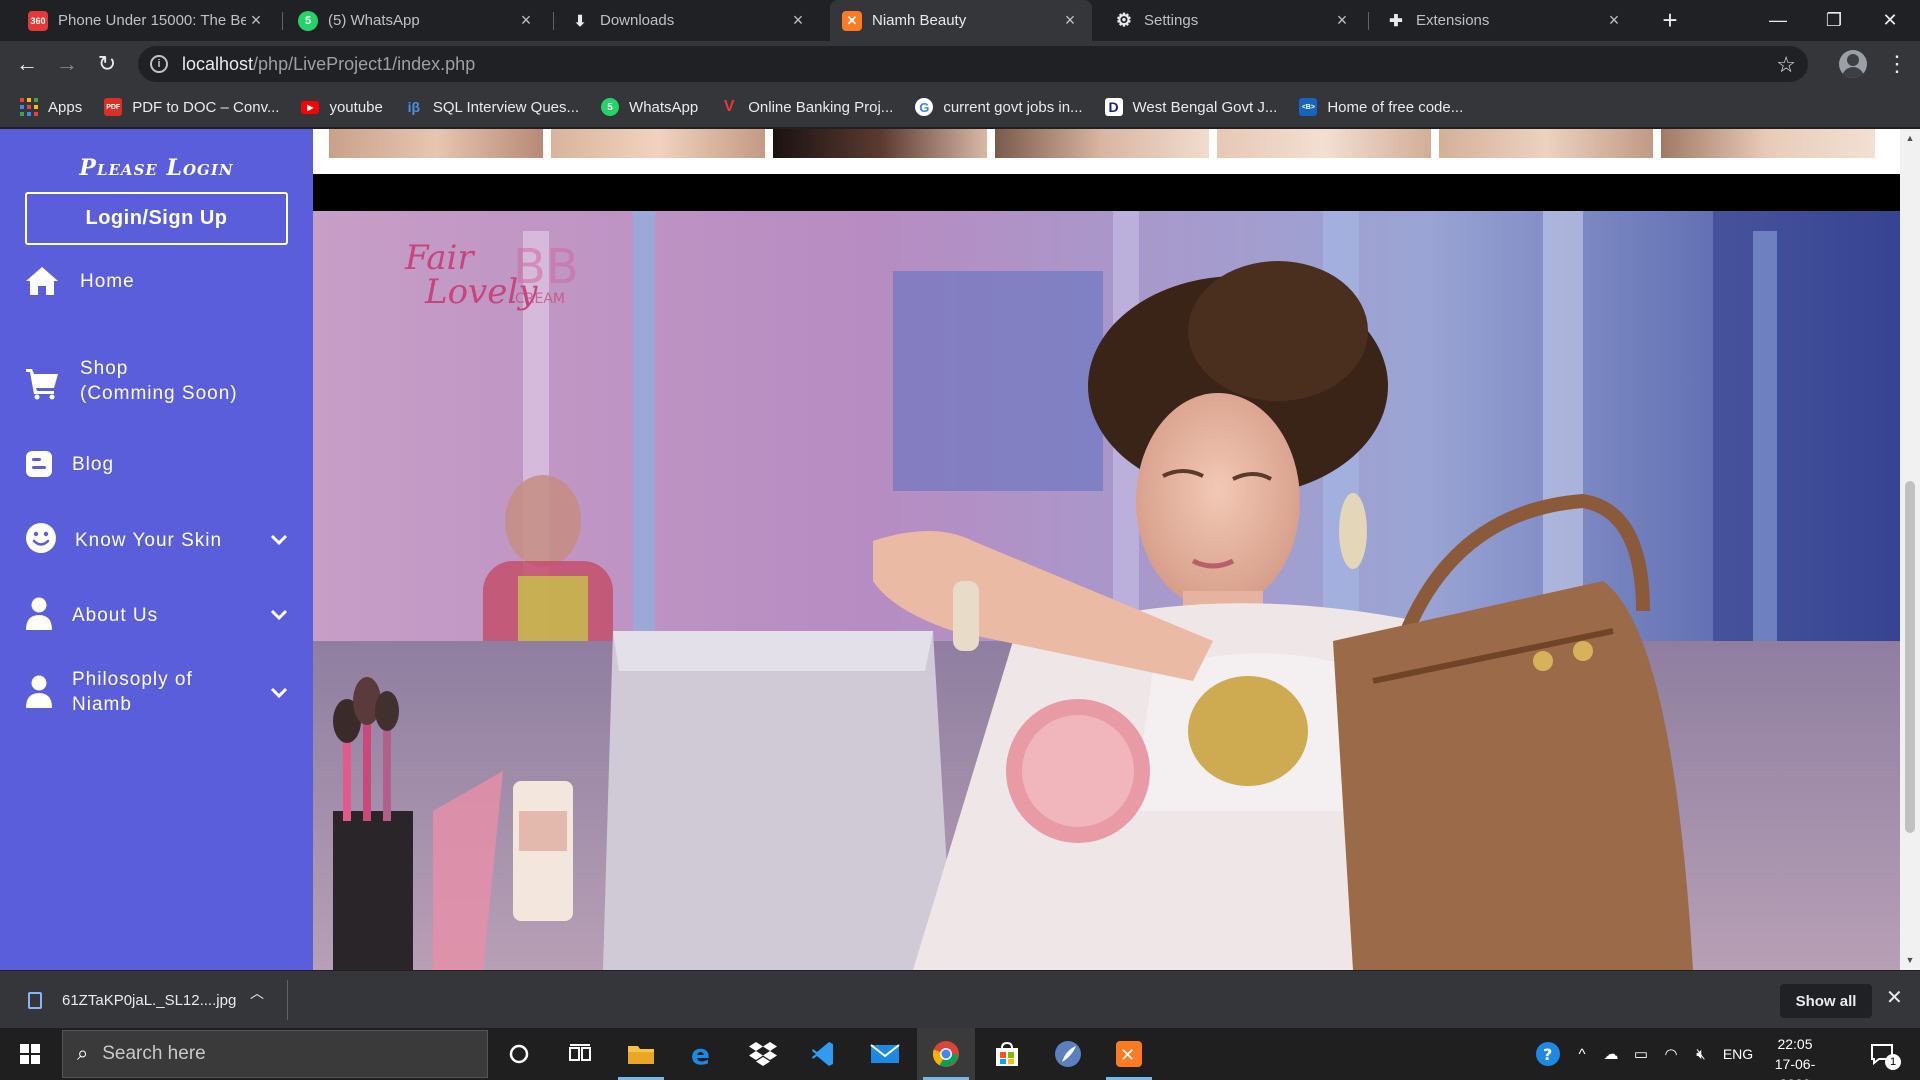 The image size is (1920, 1080). I want to click on tab-settings: ⚙ Settings ×, so click(1233, 20).